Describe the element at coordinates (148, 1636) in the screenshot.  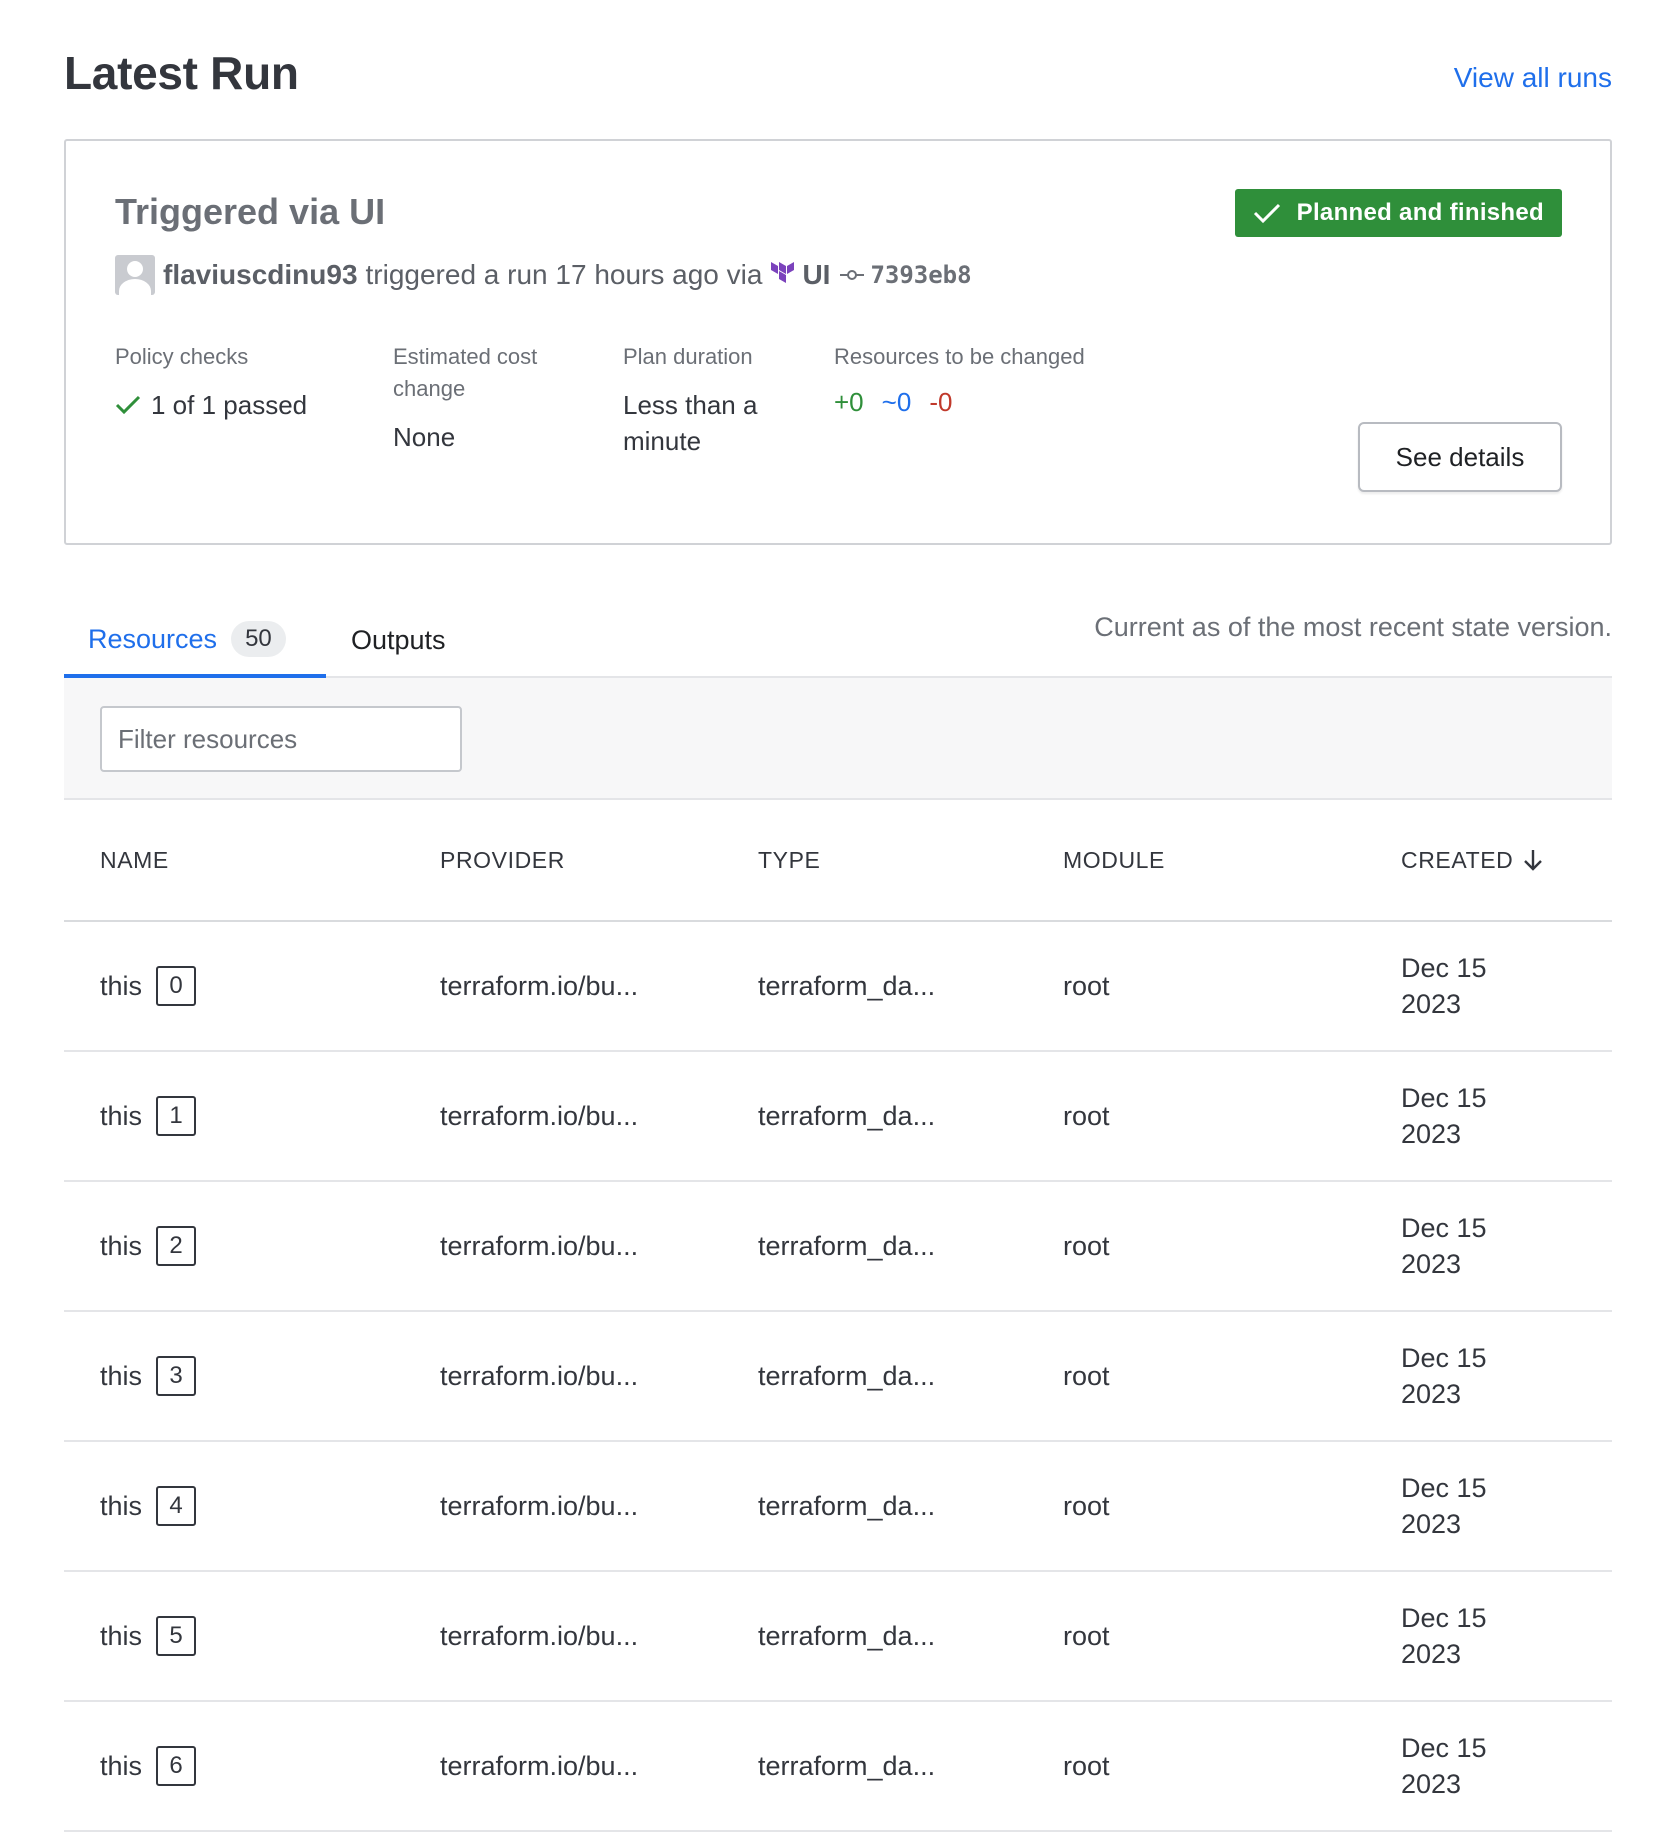
I see `resource-name-cell: this 5` at that location.